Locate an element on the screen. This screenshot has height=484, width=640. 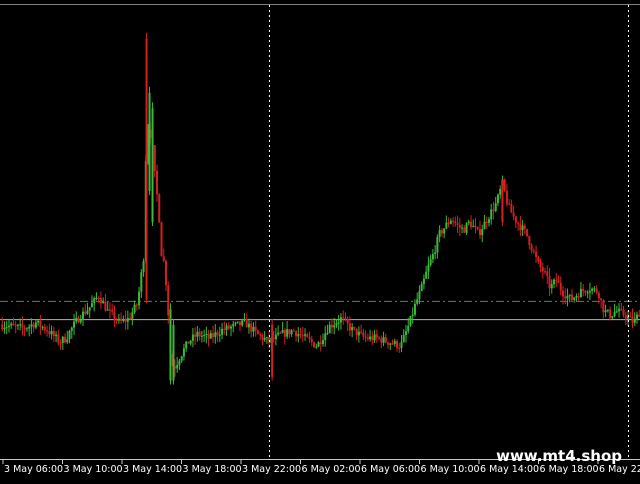
time-tick-label: 3 May 22:00 is located at coordinates (271, 469).